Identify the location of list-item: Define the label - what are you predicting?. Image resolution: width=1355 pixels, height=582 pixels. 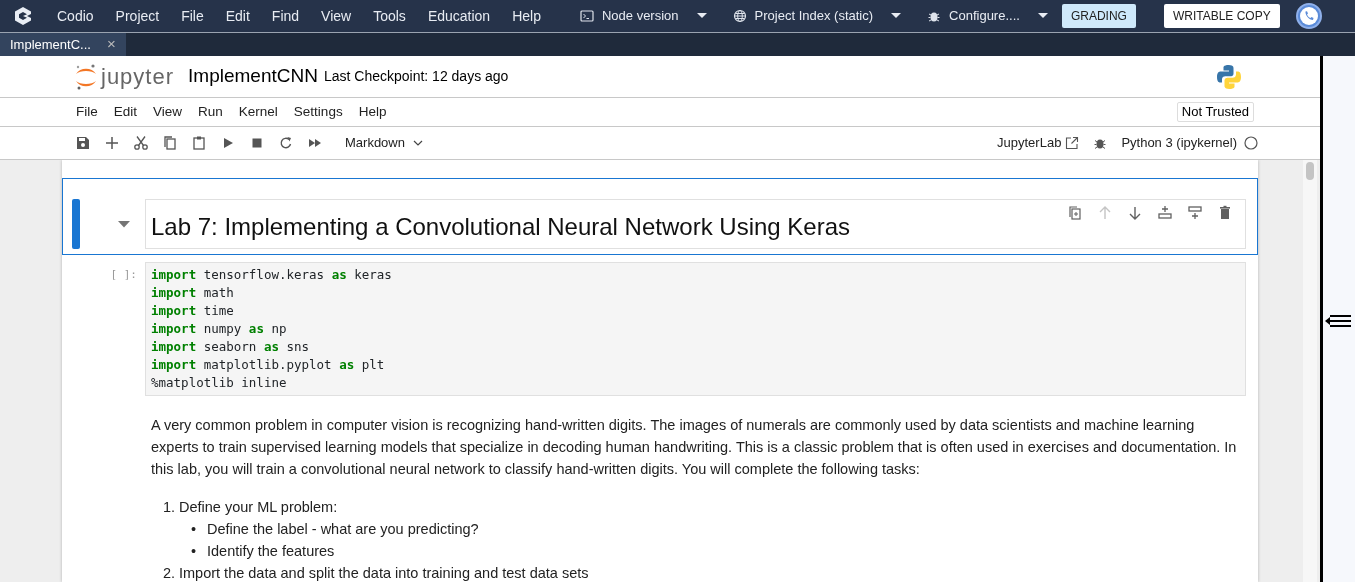
(343, 529).